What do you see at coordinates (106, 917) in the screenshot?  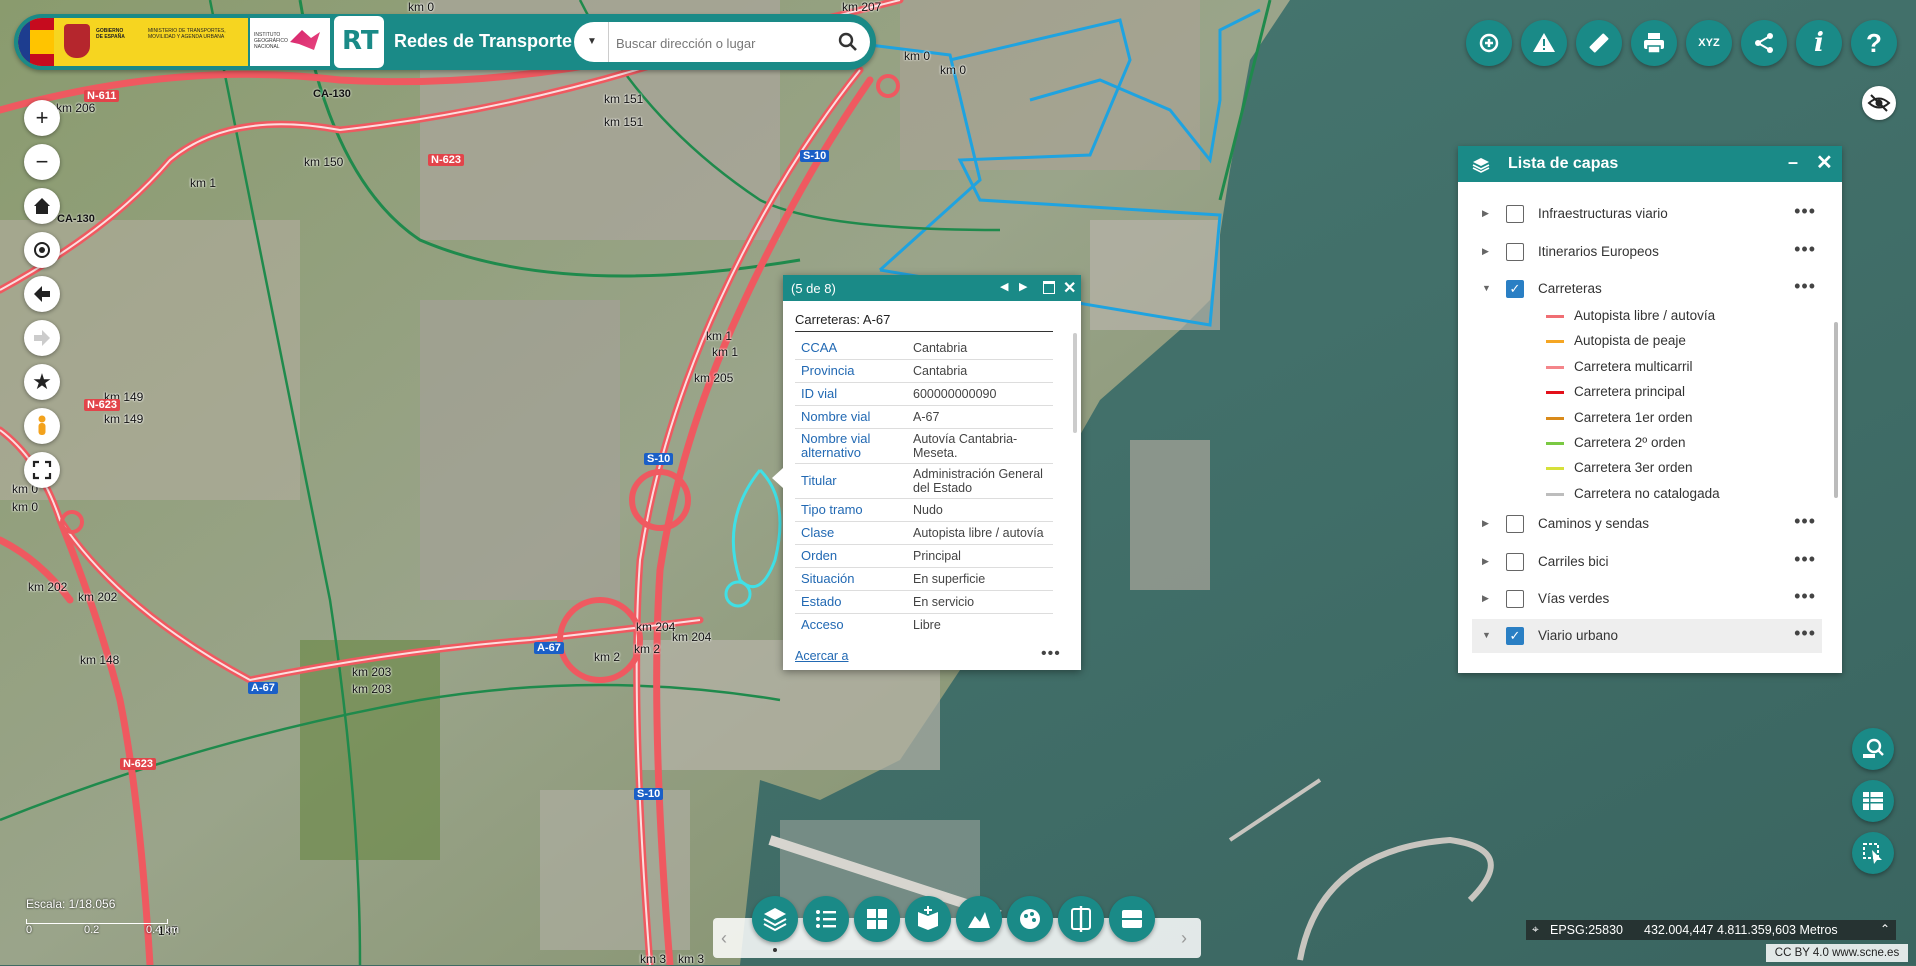 I see `scale-bar: Escala: 1/18.056 0 0.2 0.4 km` at bounding box center [106, 917].